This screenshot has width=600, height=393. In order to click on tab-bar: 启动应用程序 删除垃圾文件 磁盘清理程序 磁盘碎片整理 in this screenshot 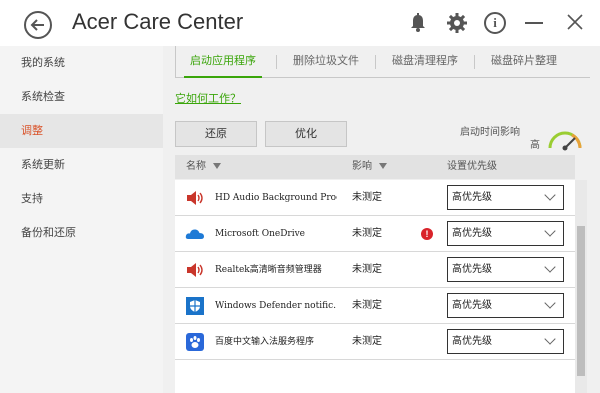, I will do `click(382, 62)`.